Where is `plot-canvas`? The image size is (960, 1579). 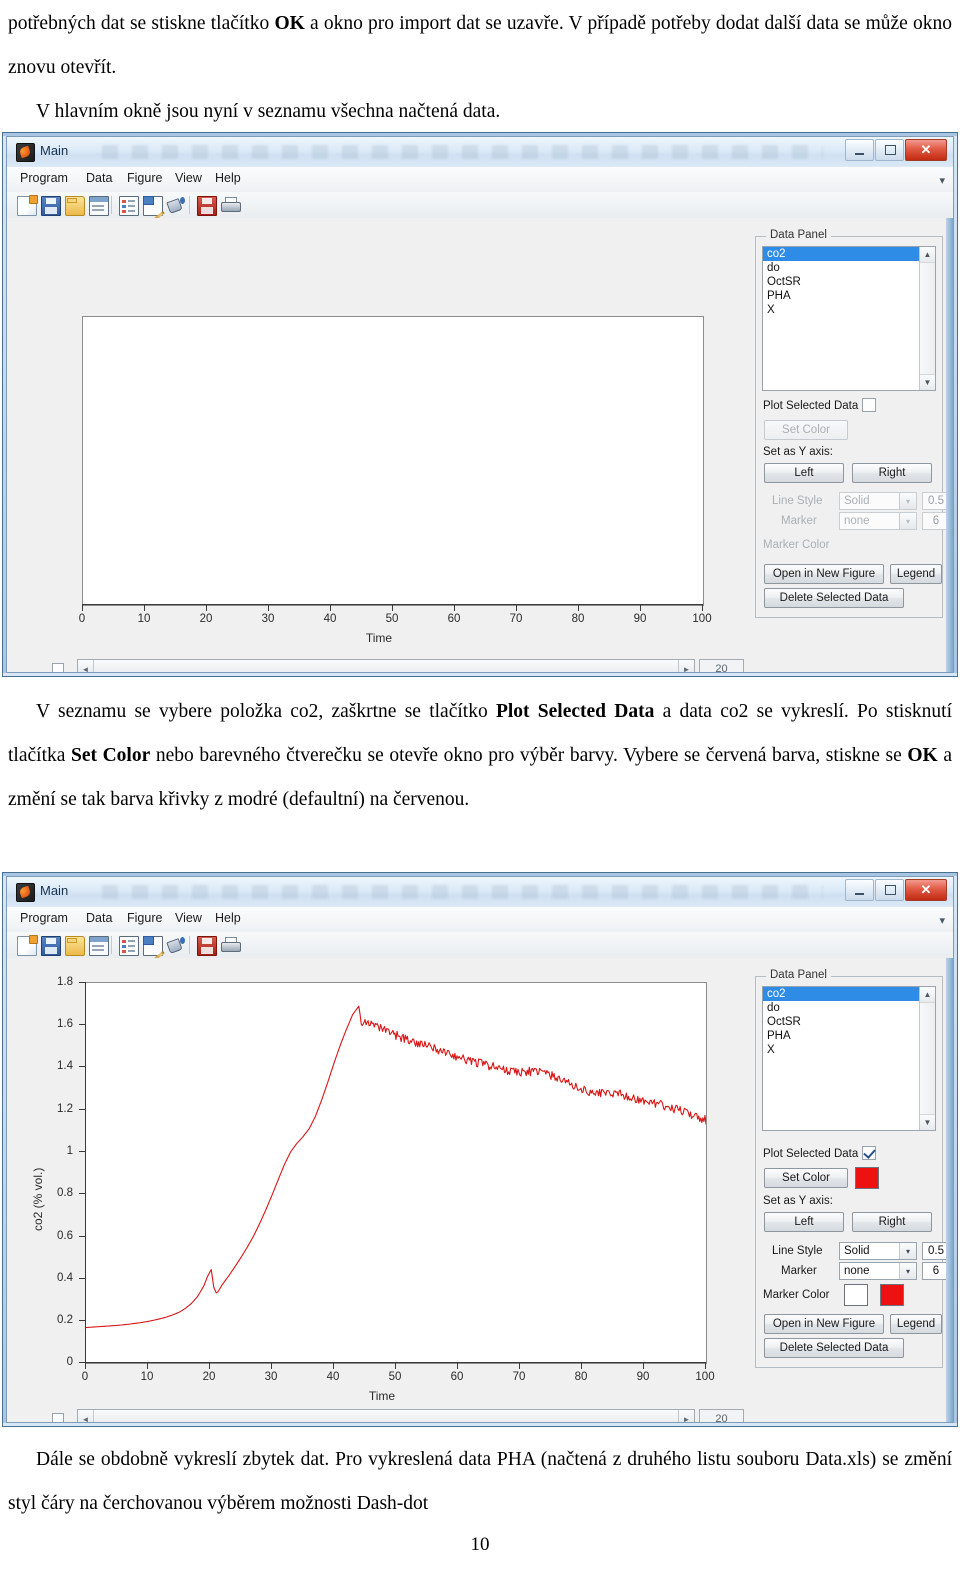 plot-canvas is located at coordinates (393, 461).